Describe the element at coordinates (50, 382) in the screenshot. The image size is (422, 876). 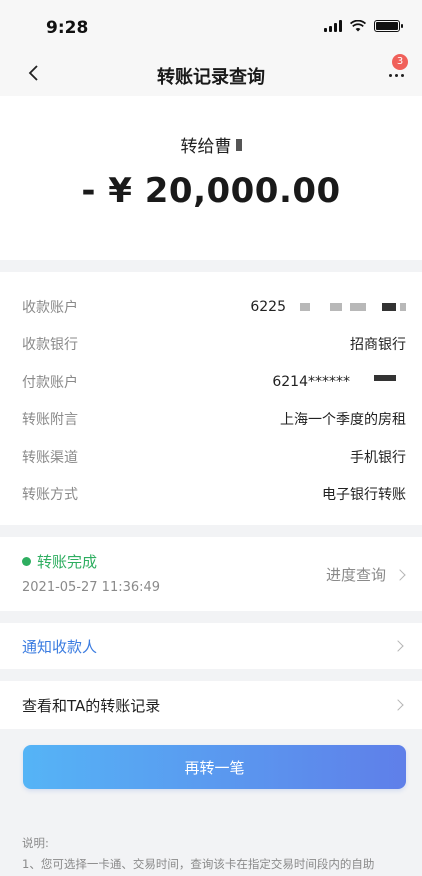
I see `detail-label: 付款账户` at that location.